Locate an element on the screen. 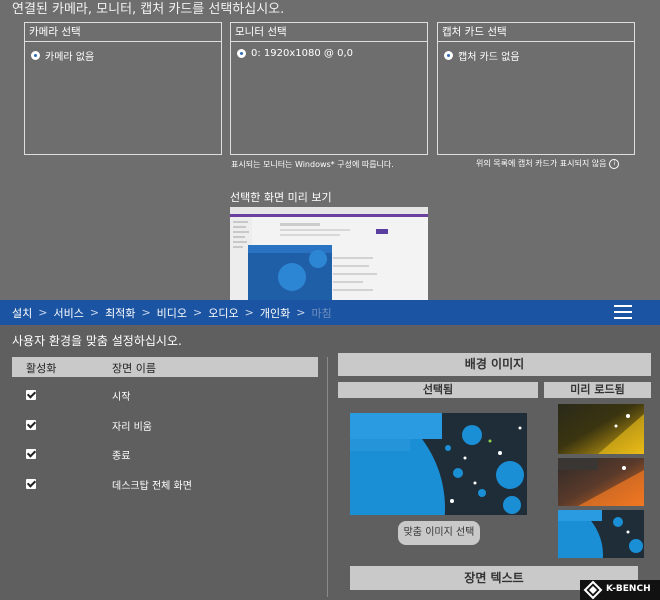 The image size is (660, 600). breadcrumb-install: 설치 is located at coordinates (22, 313).